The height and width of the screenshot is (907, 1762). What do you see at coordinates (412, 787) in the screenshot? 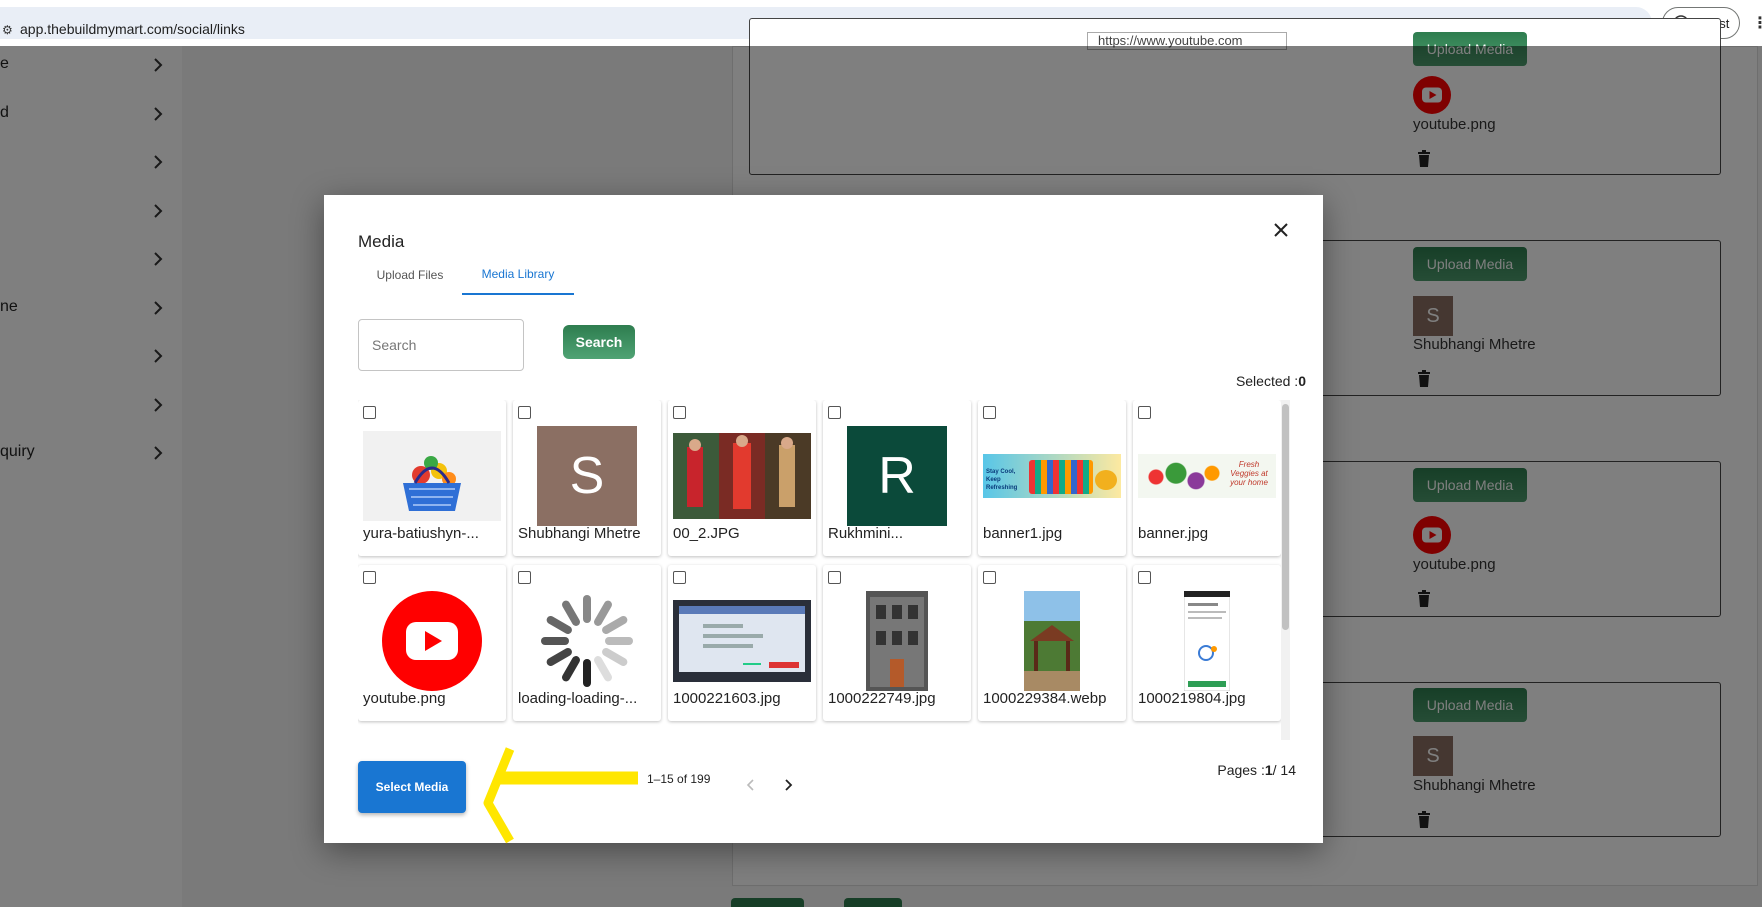
I see `select-media-button: Select Media` at bounding box center [412, 787].